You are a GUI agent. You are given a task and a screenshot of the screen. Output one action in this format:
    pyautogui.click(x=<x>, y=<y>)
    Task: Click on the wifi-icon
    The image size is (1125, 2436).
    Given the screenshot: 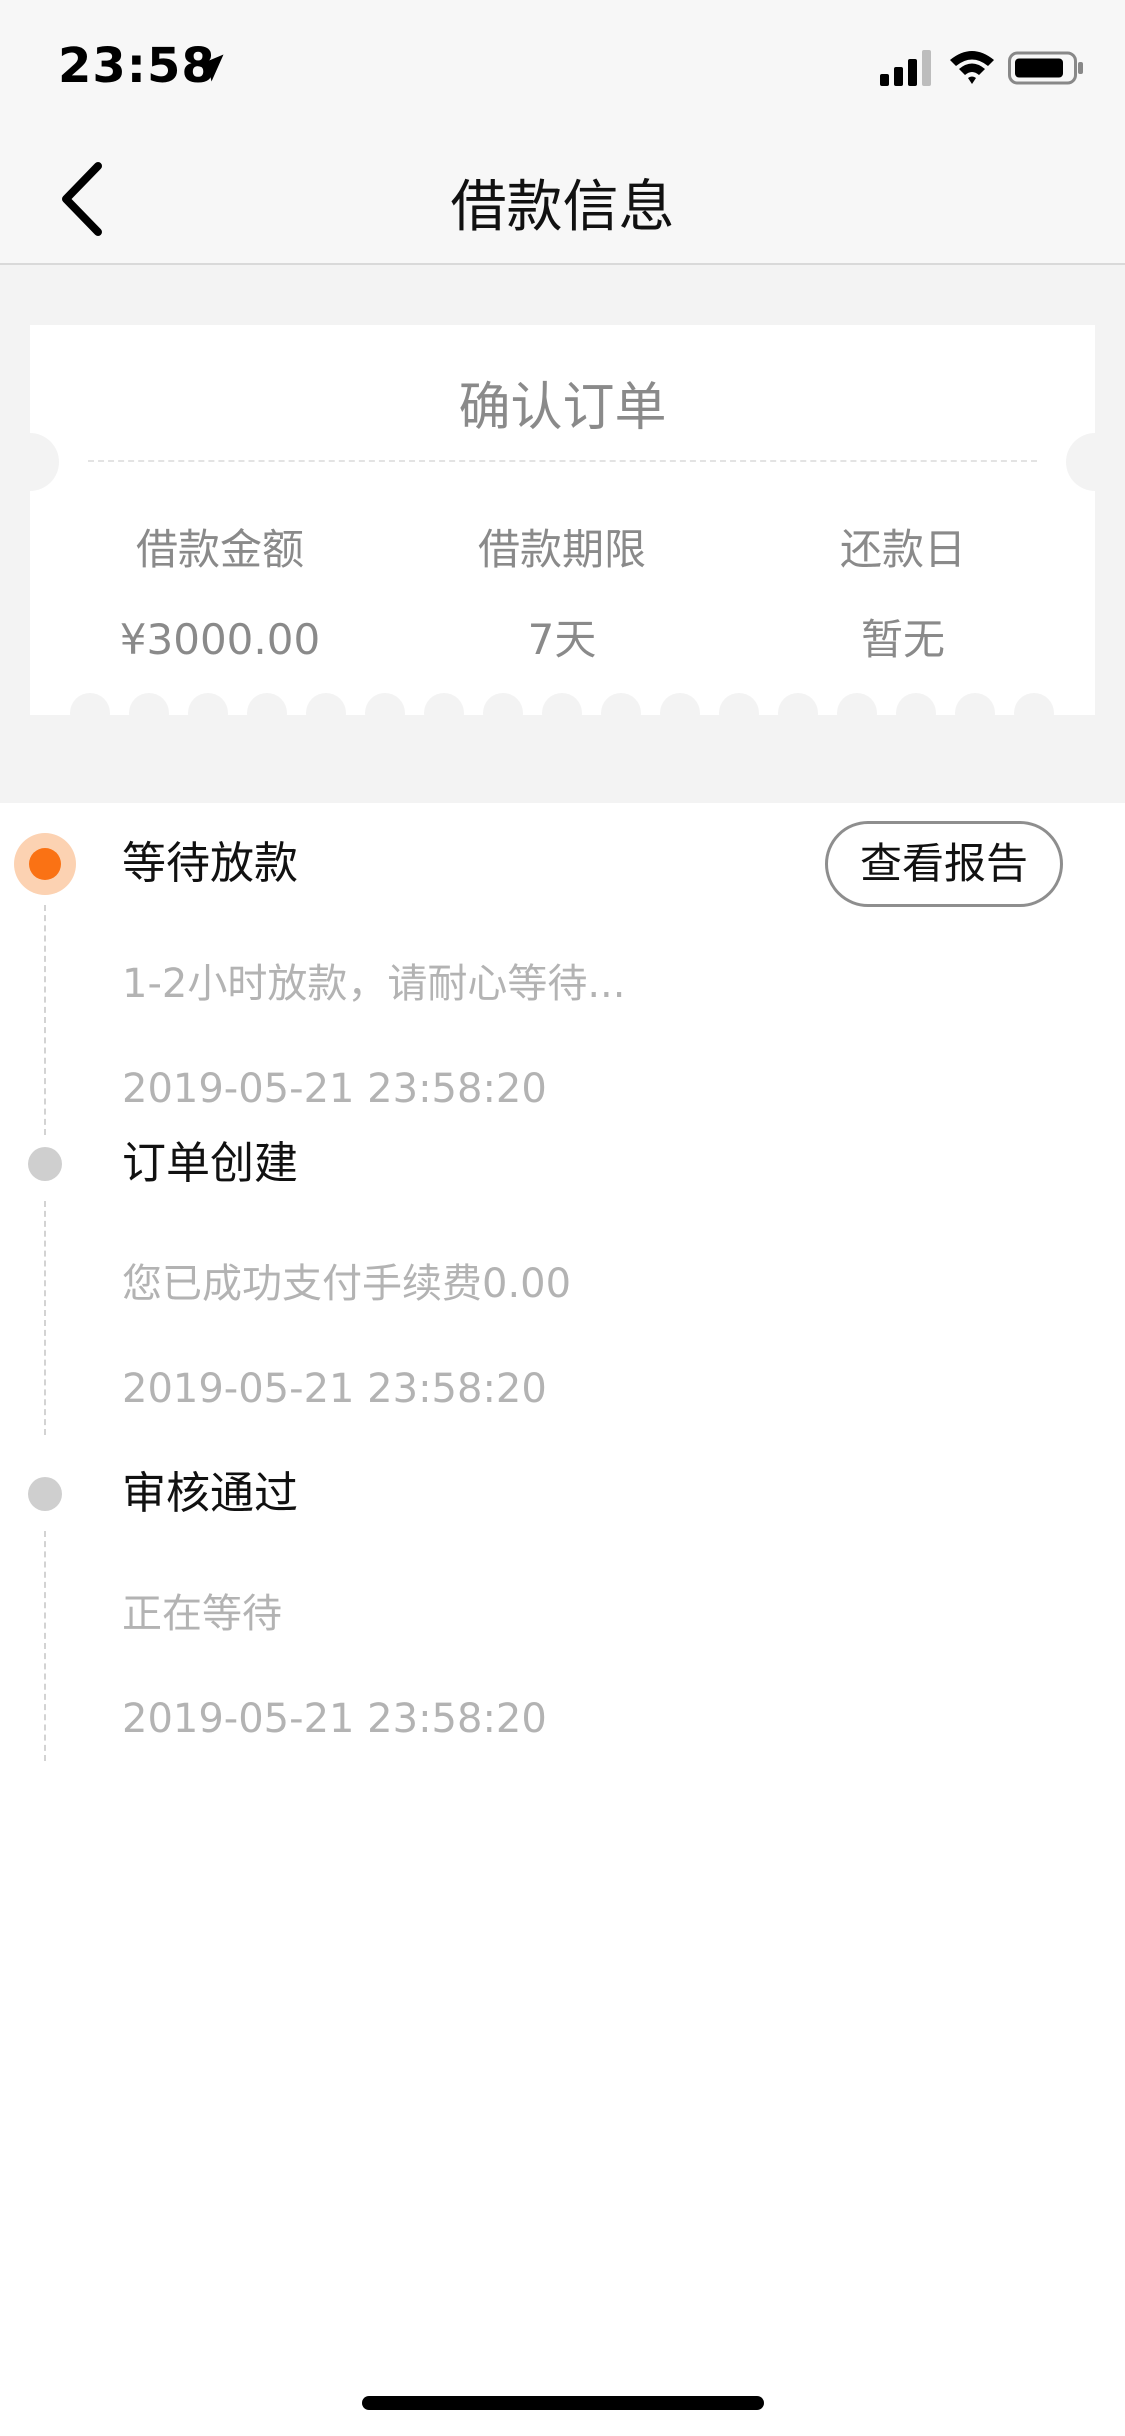 What is the action you would take?
    pyautogui.click(x=972, y=67)
    